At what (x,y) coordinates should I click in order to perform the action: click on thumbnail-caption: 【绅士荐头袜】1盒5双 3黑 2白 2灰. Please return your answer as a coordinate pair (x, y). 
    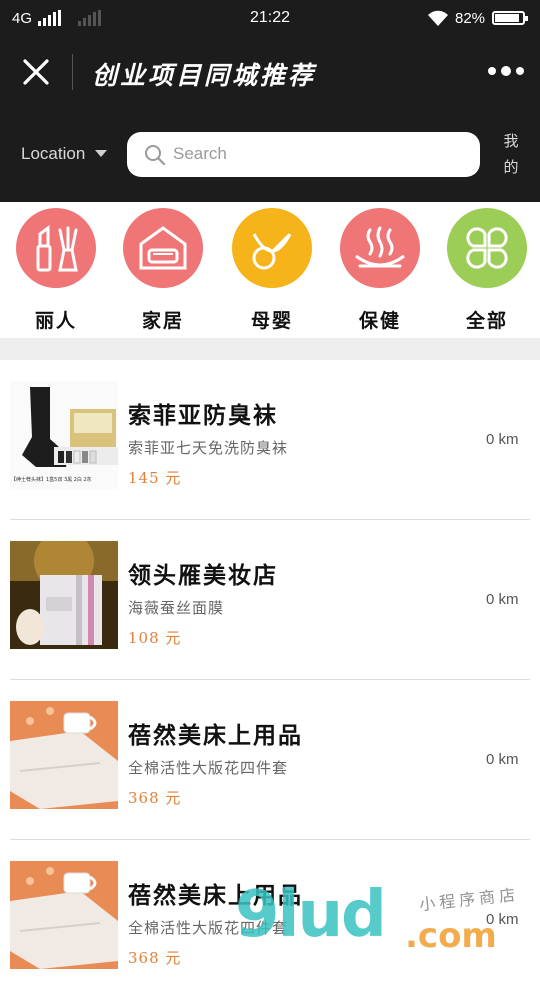
    Looking at the image, I should click on (51, 480).